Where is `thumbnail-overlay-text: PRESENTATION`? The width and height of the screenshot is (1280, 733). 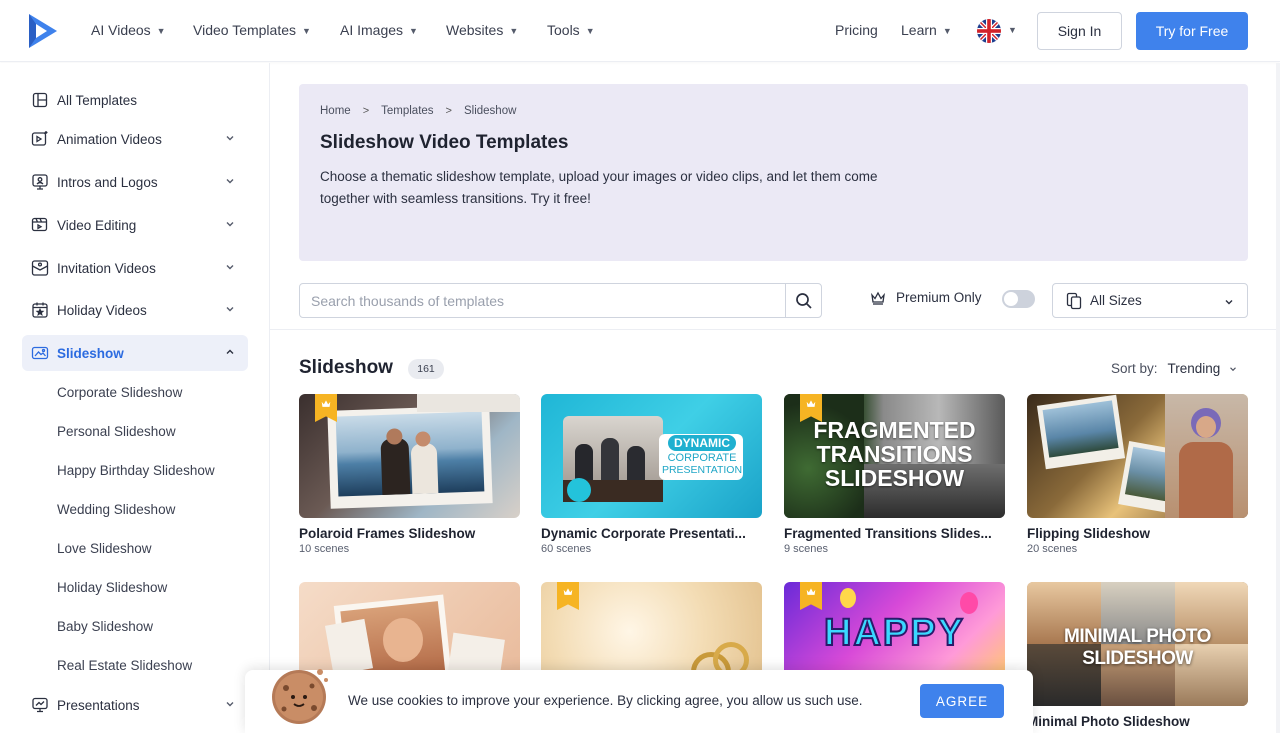
thumbnail-overlay-text: PRESENTATION is located at coordinates (702, 470).